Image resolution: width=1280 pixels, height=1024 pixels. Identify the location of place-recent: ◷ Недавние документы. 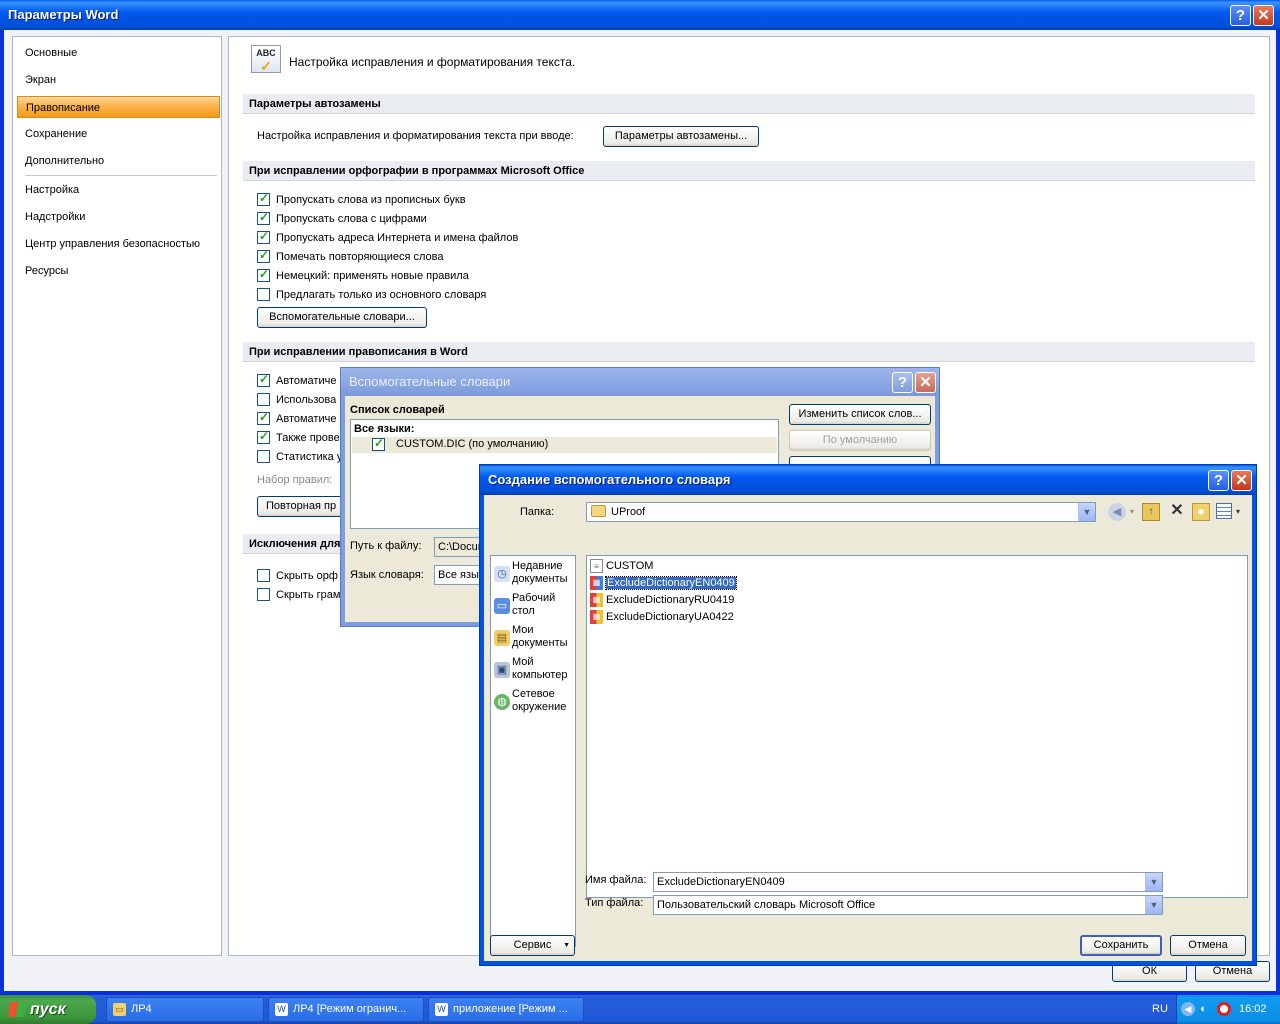
(533, 576).